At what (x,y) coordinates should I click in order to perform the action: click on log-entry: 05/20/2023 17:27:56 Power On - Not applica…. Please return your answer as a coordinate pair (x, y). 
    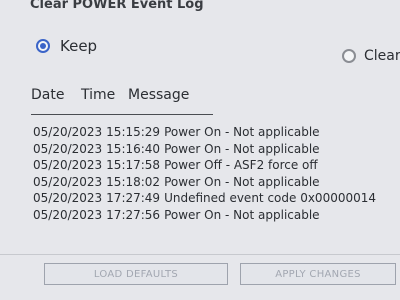
    Looking at the image, I should click on (206, 215).